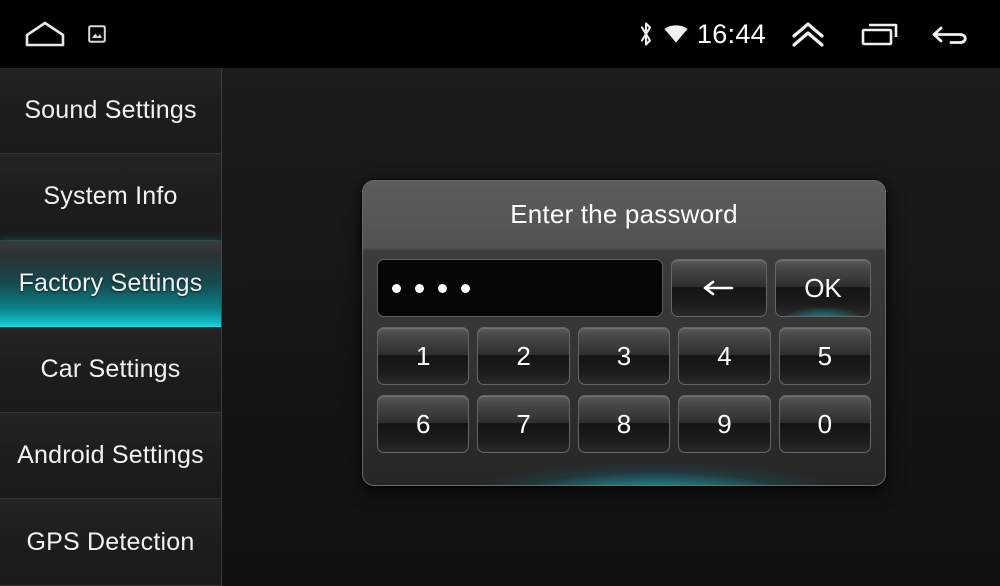 This screenshot has width=1000, height=586. I want to click on sidebar-item-system-info: System Info, so click(110, 197).